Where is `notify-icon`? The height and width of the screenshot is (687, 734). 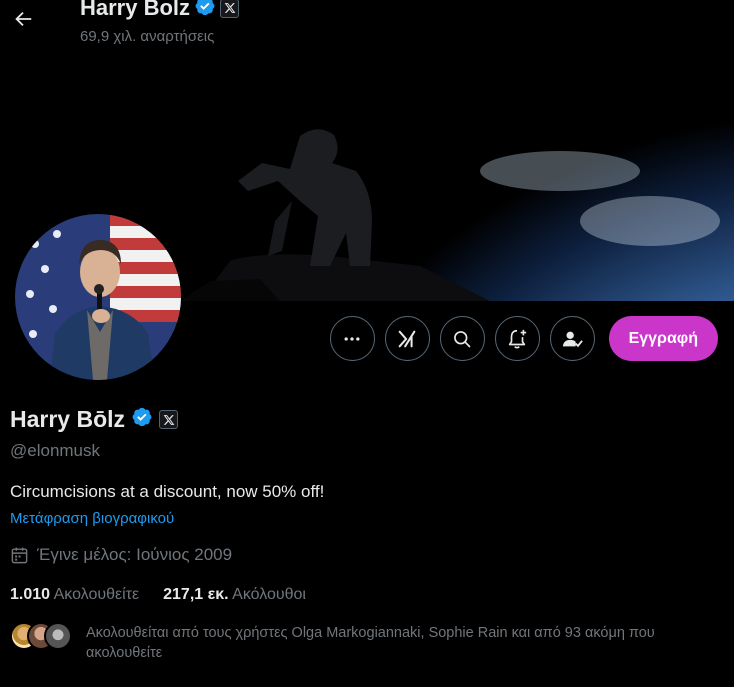 notify-icon is located at coordinates (517, 339).